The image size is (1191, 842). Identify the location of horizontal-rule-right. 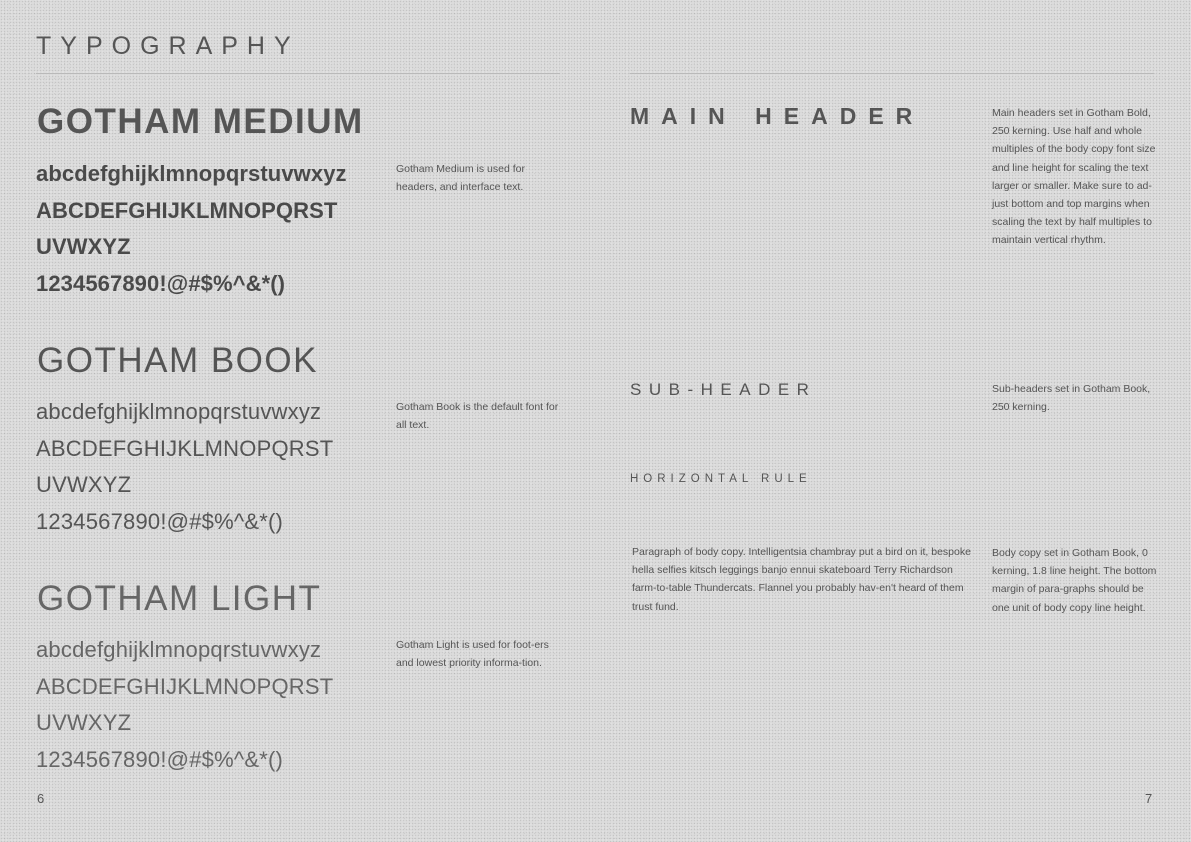
(892, 73).